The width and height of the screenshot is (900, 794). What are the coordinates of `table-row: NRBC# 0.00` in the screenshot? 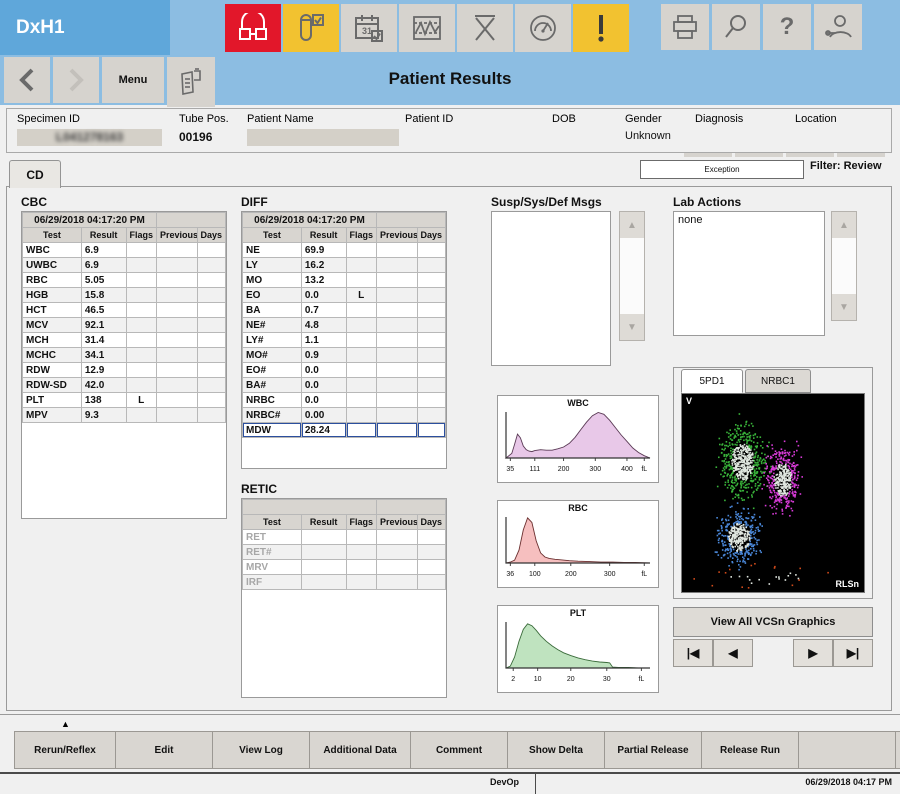 It's located at (344, 415).